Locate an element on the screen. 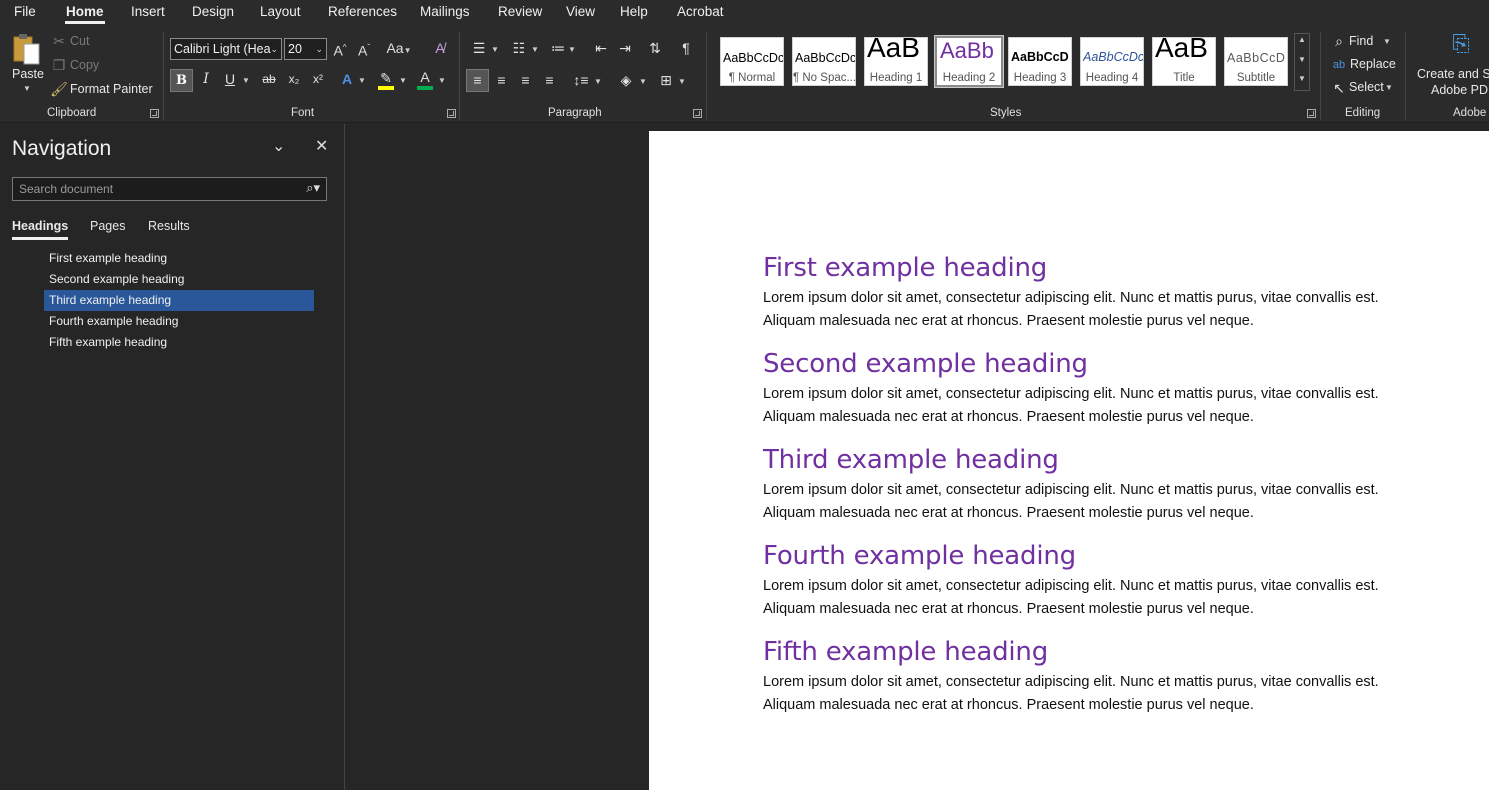 This screenshot has width=1489, height=790. subscript-button: x₂ is located at coordinates (294, 79).